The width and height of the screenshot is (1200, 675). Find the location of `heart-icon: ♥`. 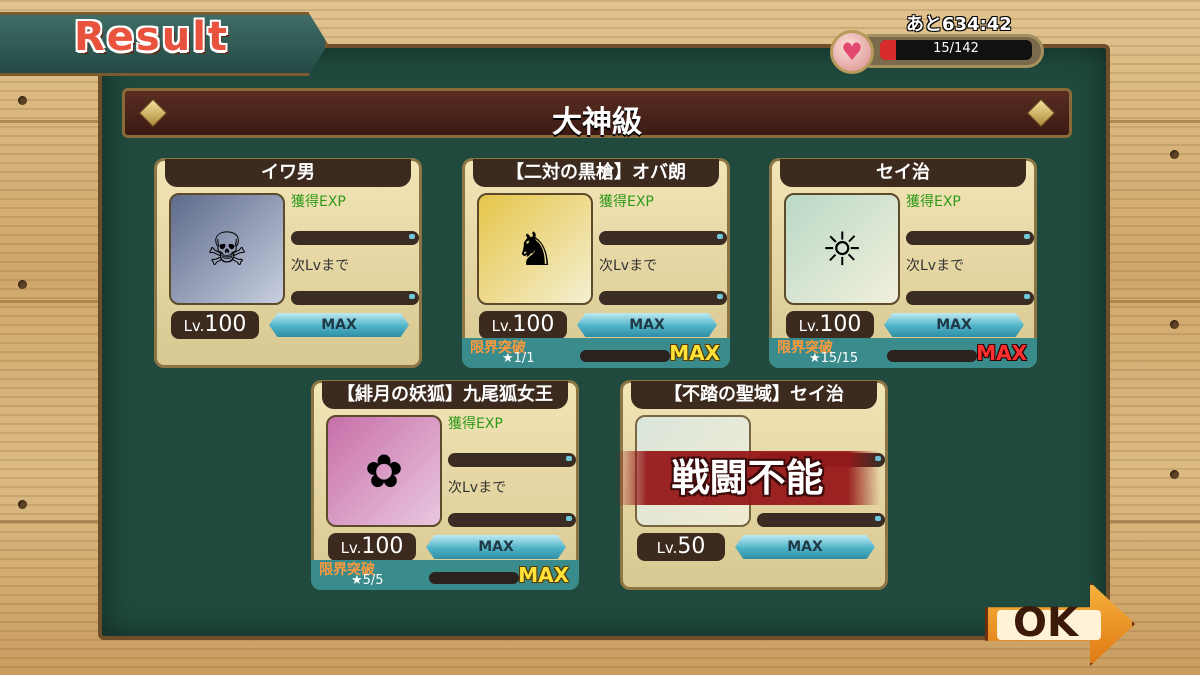

heart-icon: ♥ is located at coordinates (852, 52).